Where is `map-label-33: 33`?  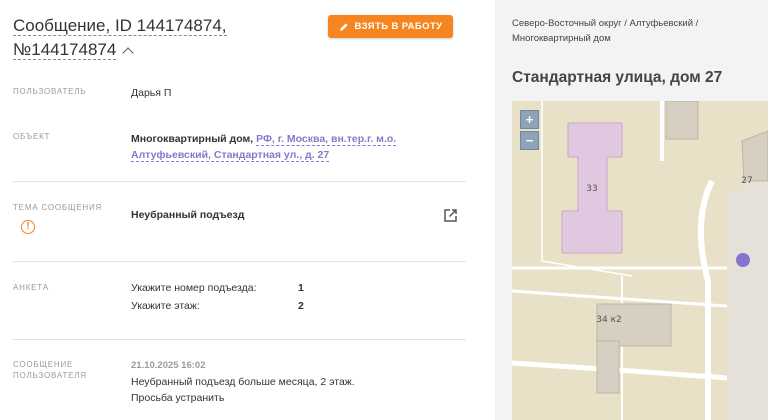 map-label-33: 33 is located at coordinates (591, 189).